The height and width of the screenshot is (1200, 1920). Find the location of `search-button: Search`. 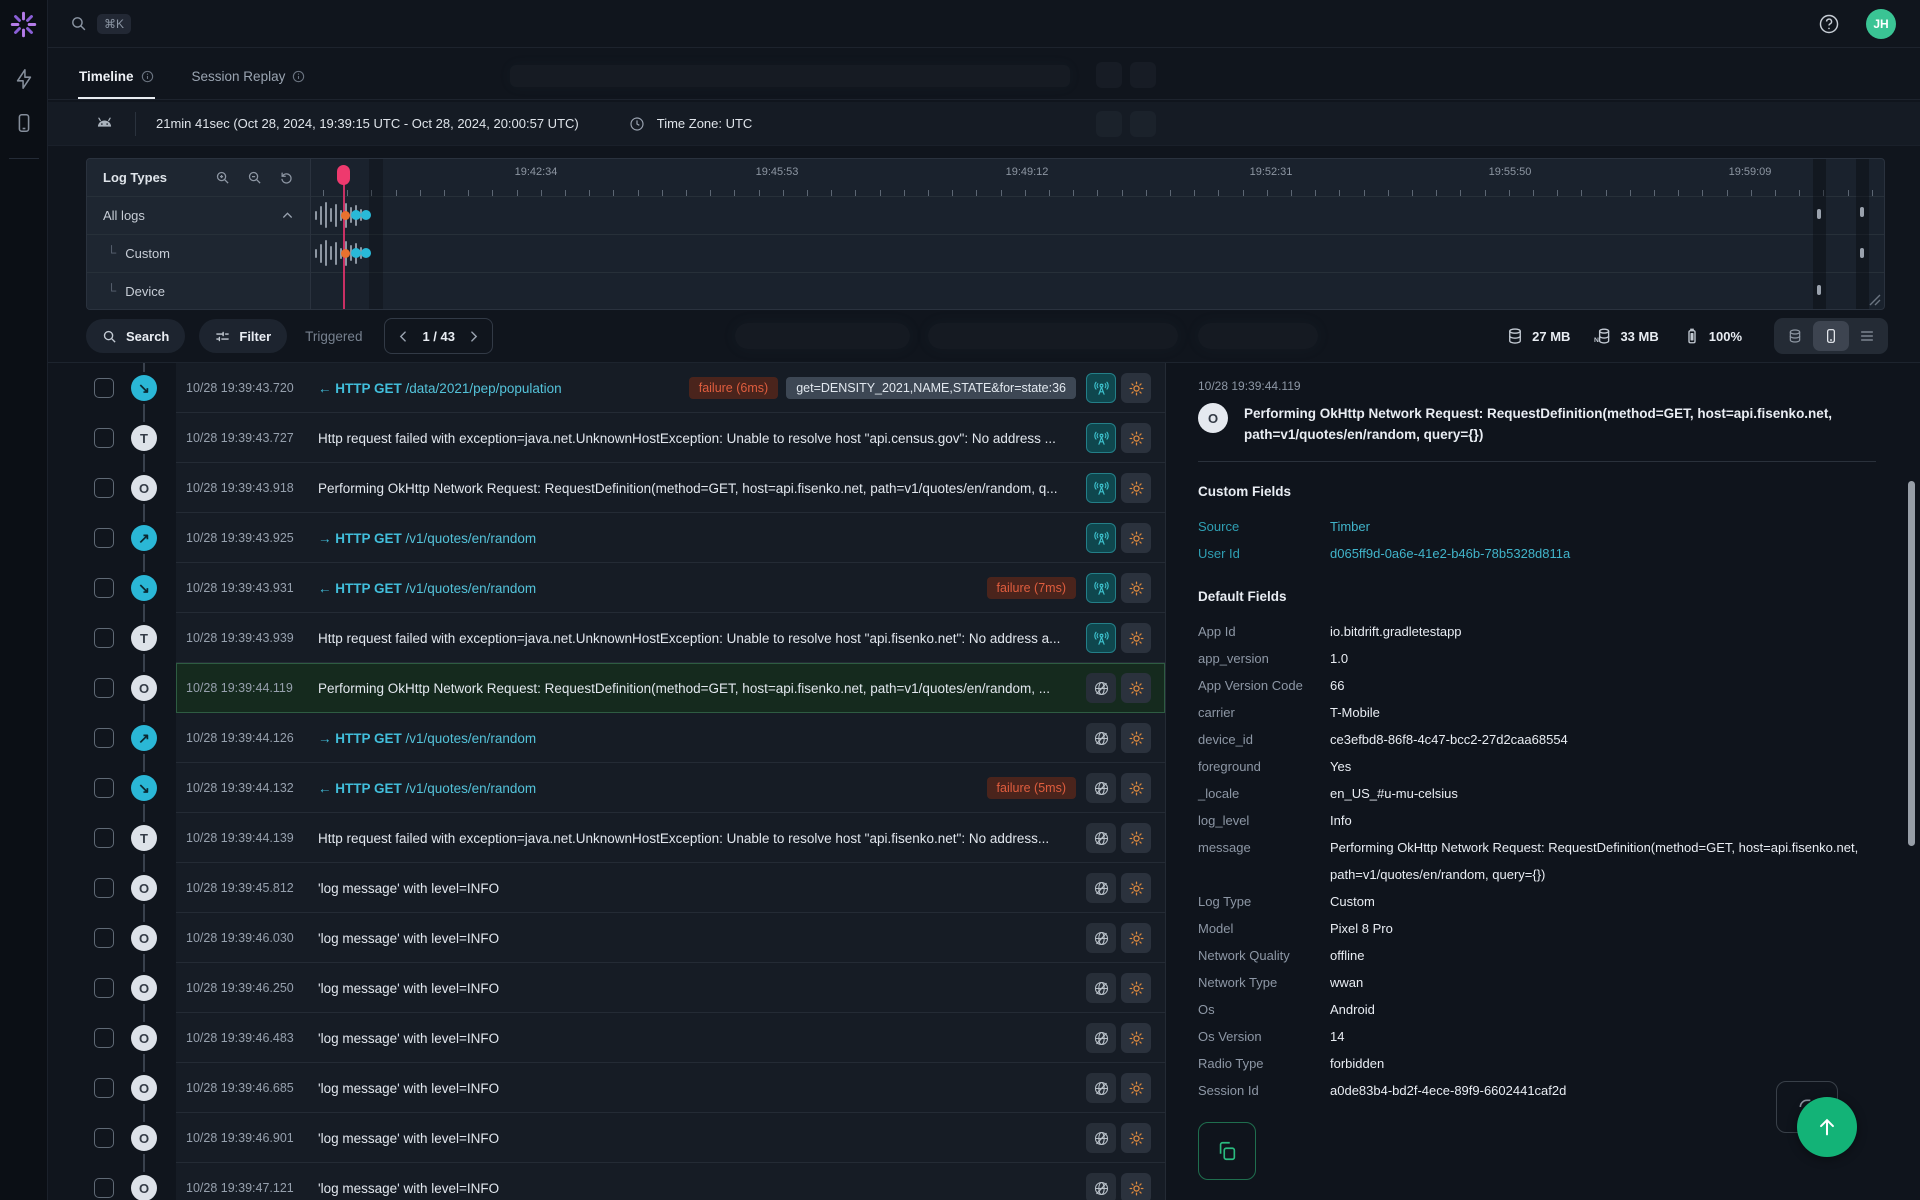

search-button: Search is located at coordinates (136, 336).